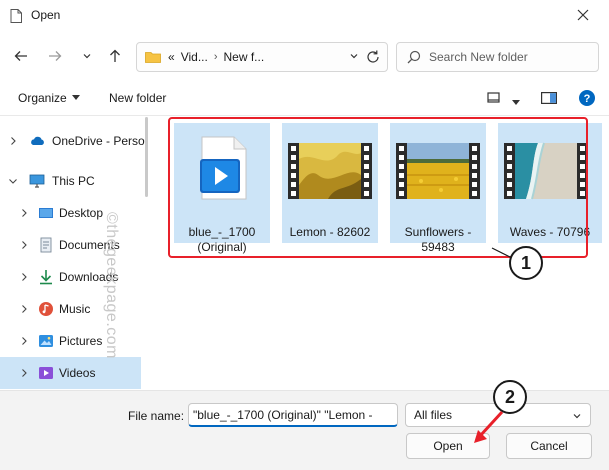 Image resolution: width=609 pixels, height=470 pixels. Describe the element at coordinates (526, 263) in the screenshot. I see `step-marker-1: 1` at that location.